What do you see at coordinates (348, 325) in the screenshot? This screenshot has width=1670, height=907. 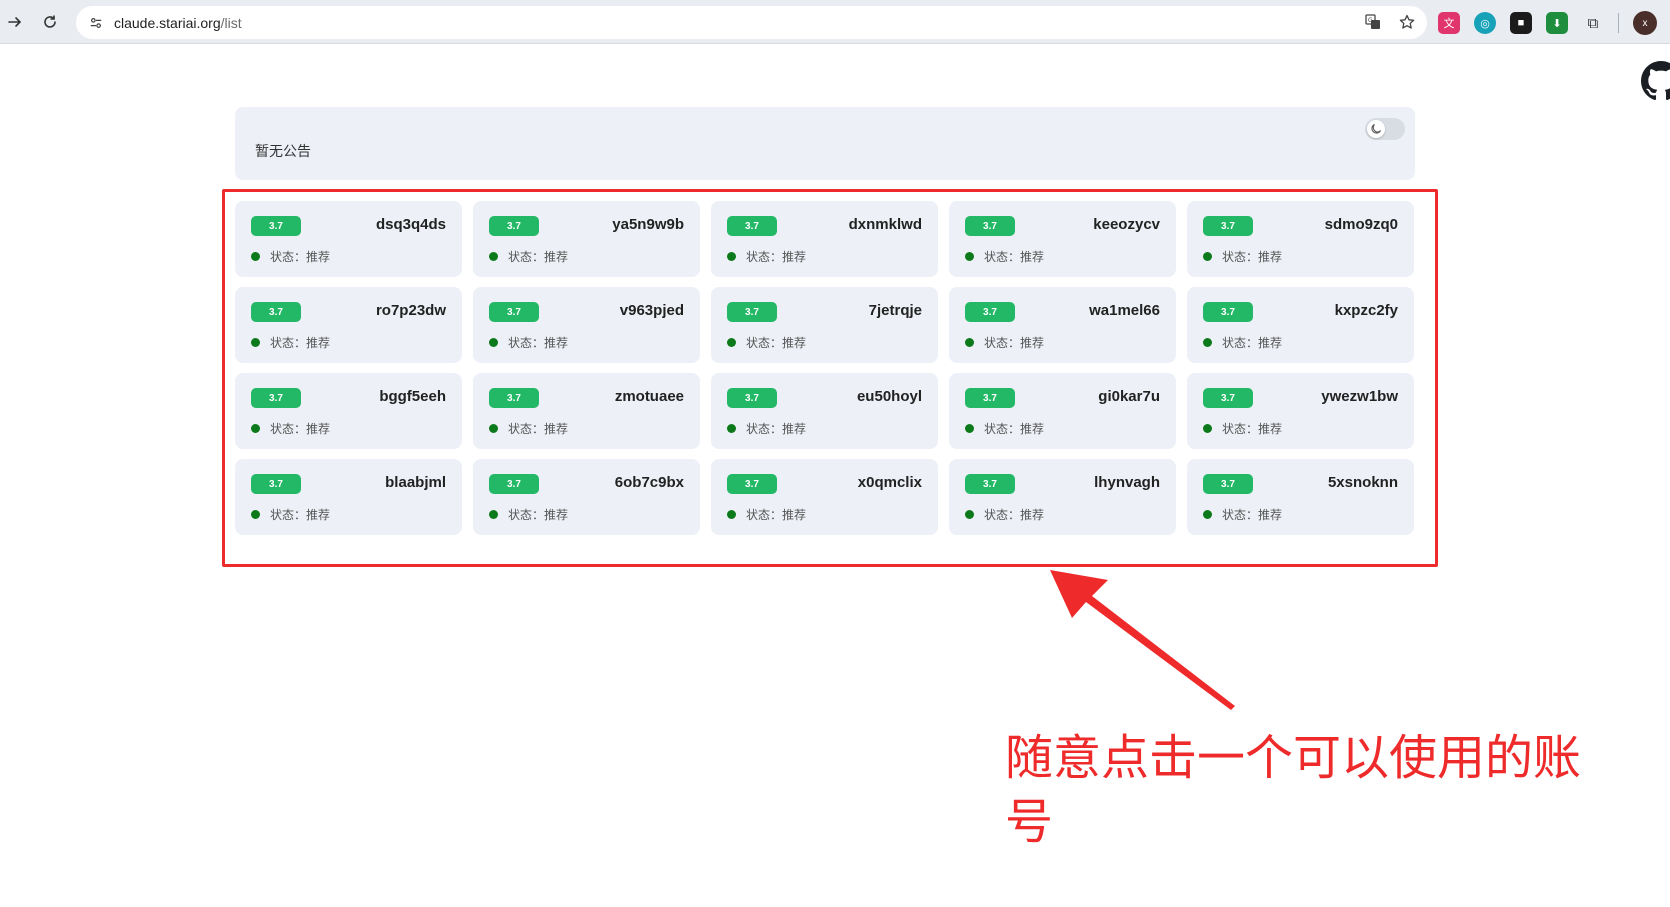 I see `account-card: 3.7 ro7p23dw 状态： 推荐` at bounding box center [348, 325].